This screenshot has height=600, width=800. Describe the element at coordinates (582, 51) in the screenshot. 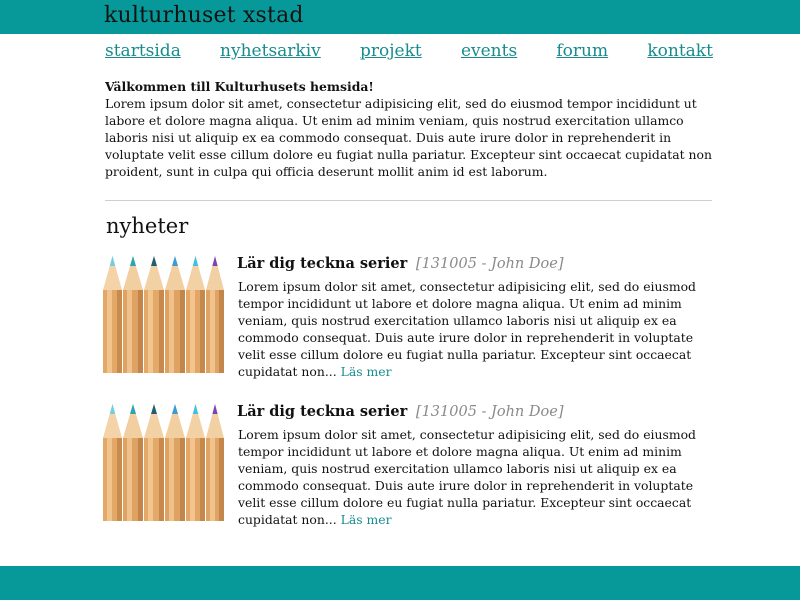

I see `nav-link-forum: forum` at that location.